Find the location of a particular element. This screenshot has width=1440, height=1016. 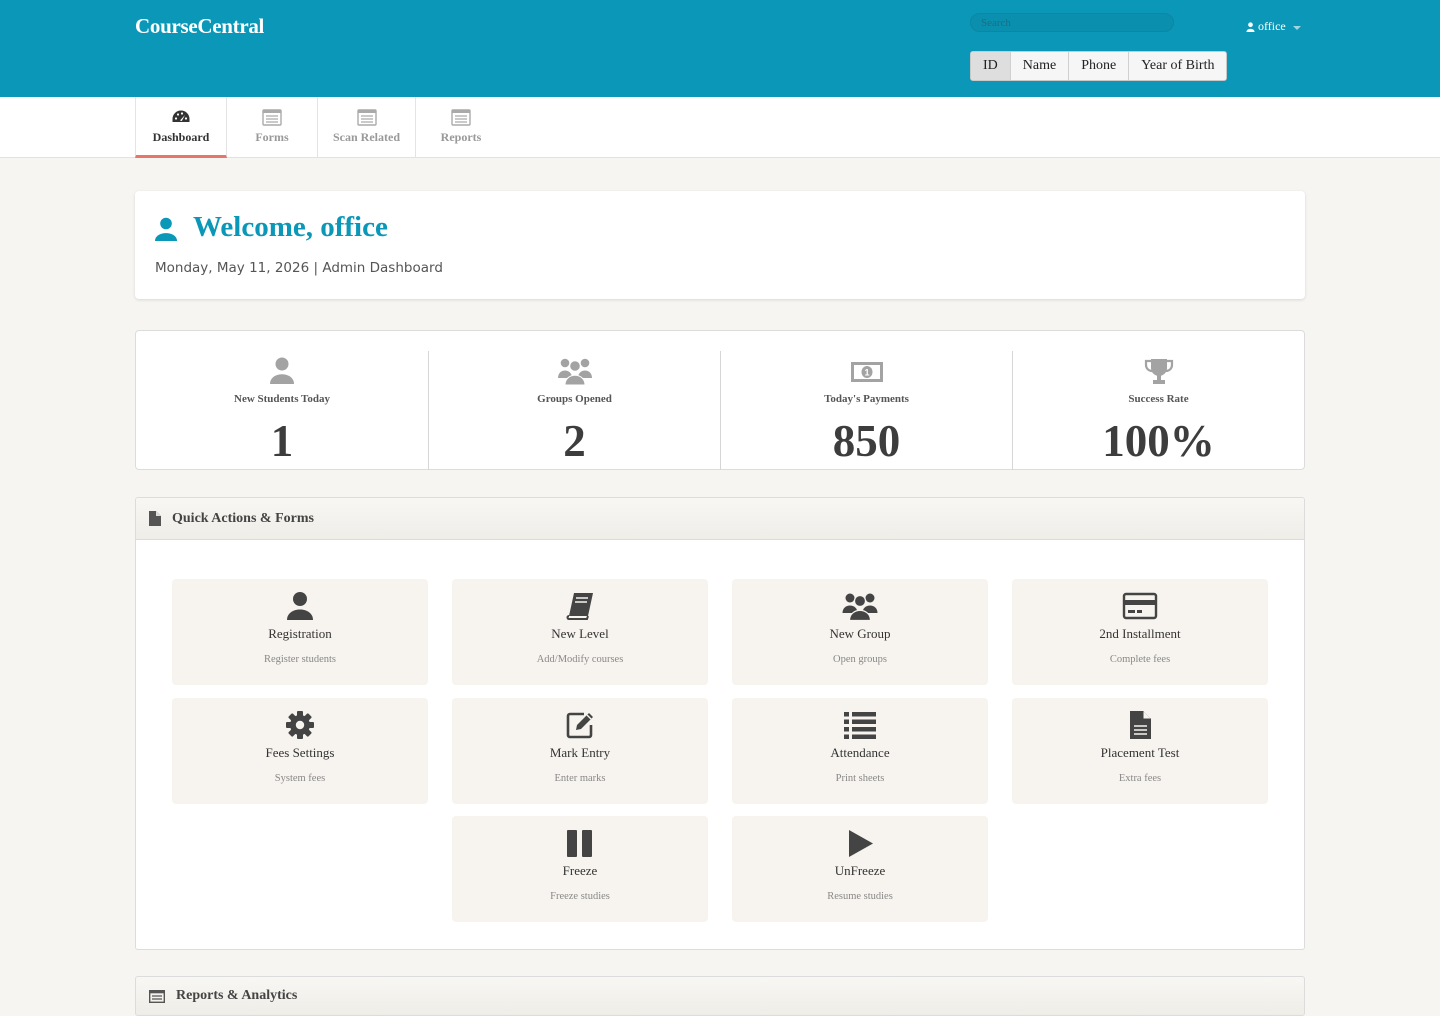

user-menu: office is located at coordinates (1273, 26).